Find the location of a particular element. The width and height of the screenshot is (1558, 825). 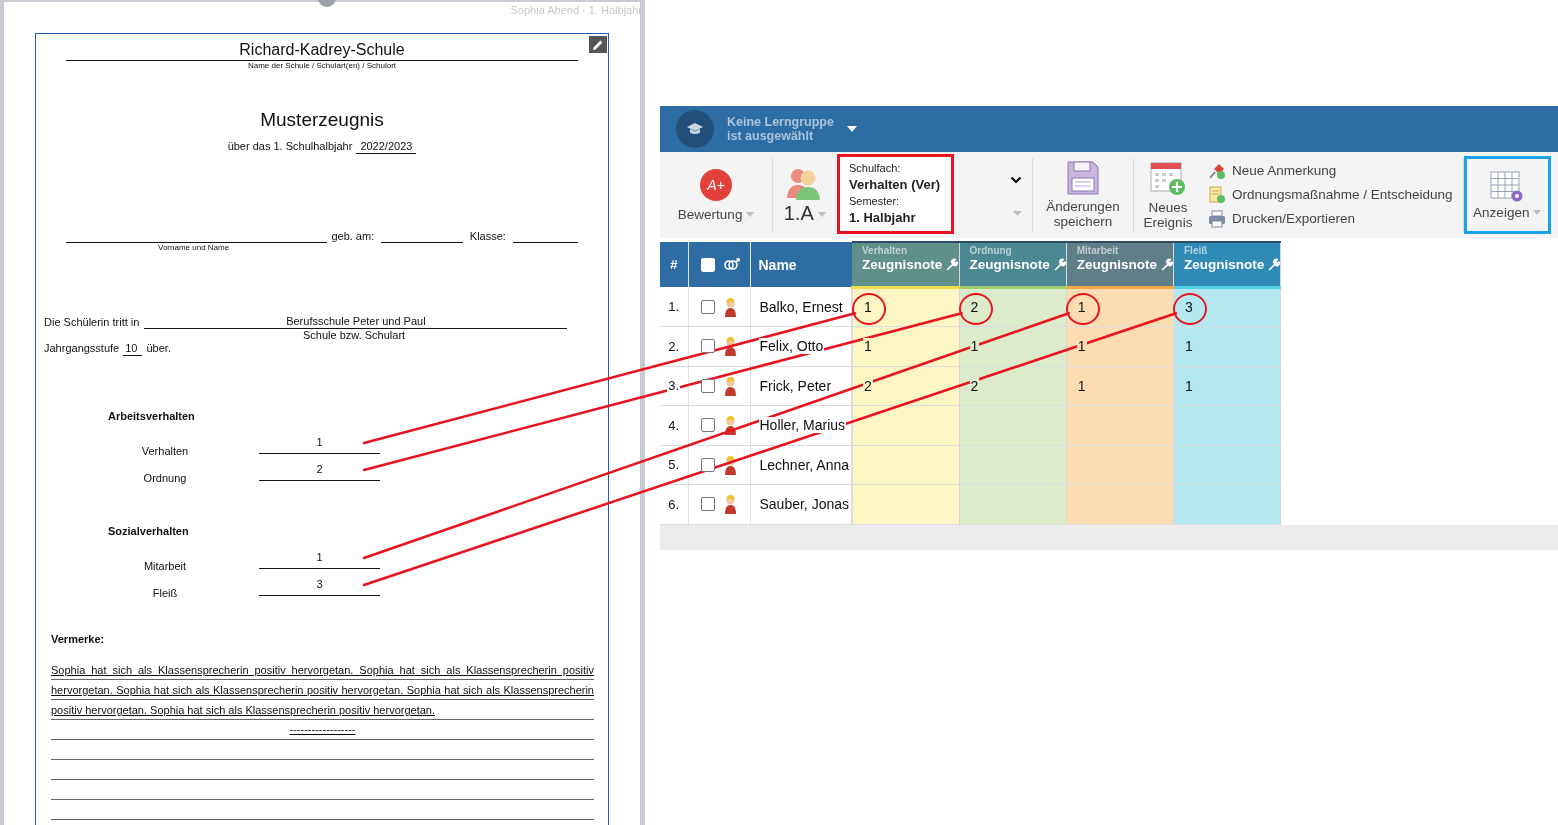

grade-cell: 3 is located at coordinates (1227, 307).